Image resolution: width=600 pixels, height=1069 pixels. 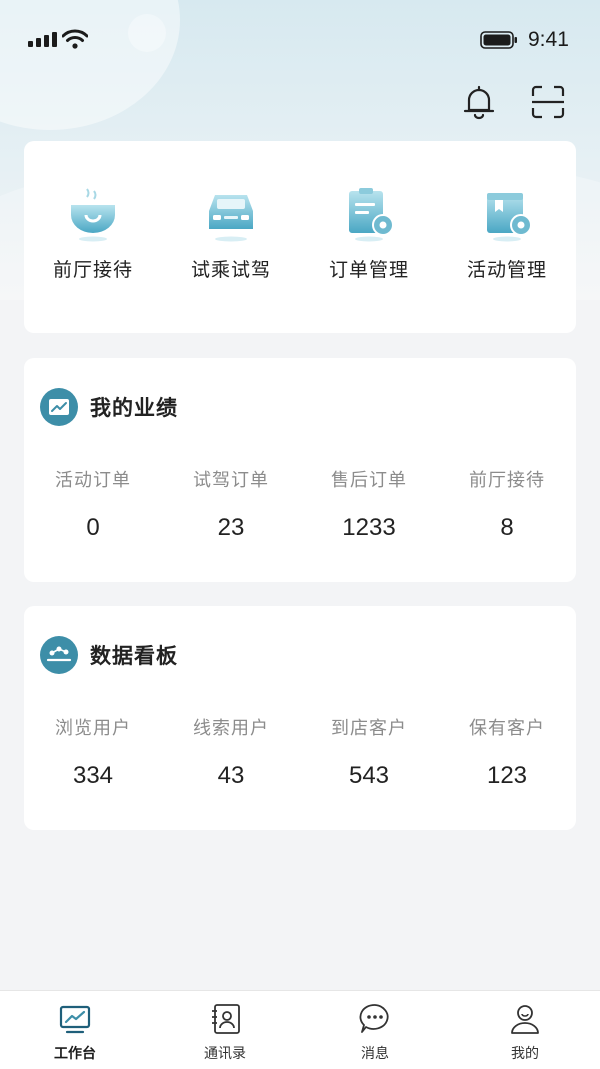 I want to click on scan-icon, so click(x=548, y=102).